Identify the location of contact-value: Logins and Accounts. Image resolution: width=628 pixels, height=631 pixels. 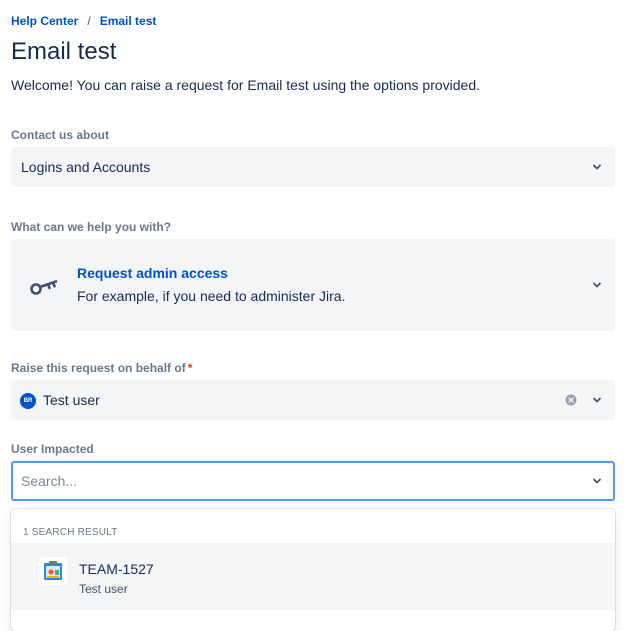
(86, 167).